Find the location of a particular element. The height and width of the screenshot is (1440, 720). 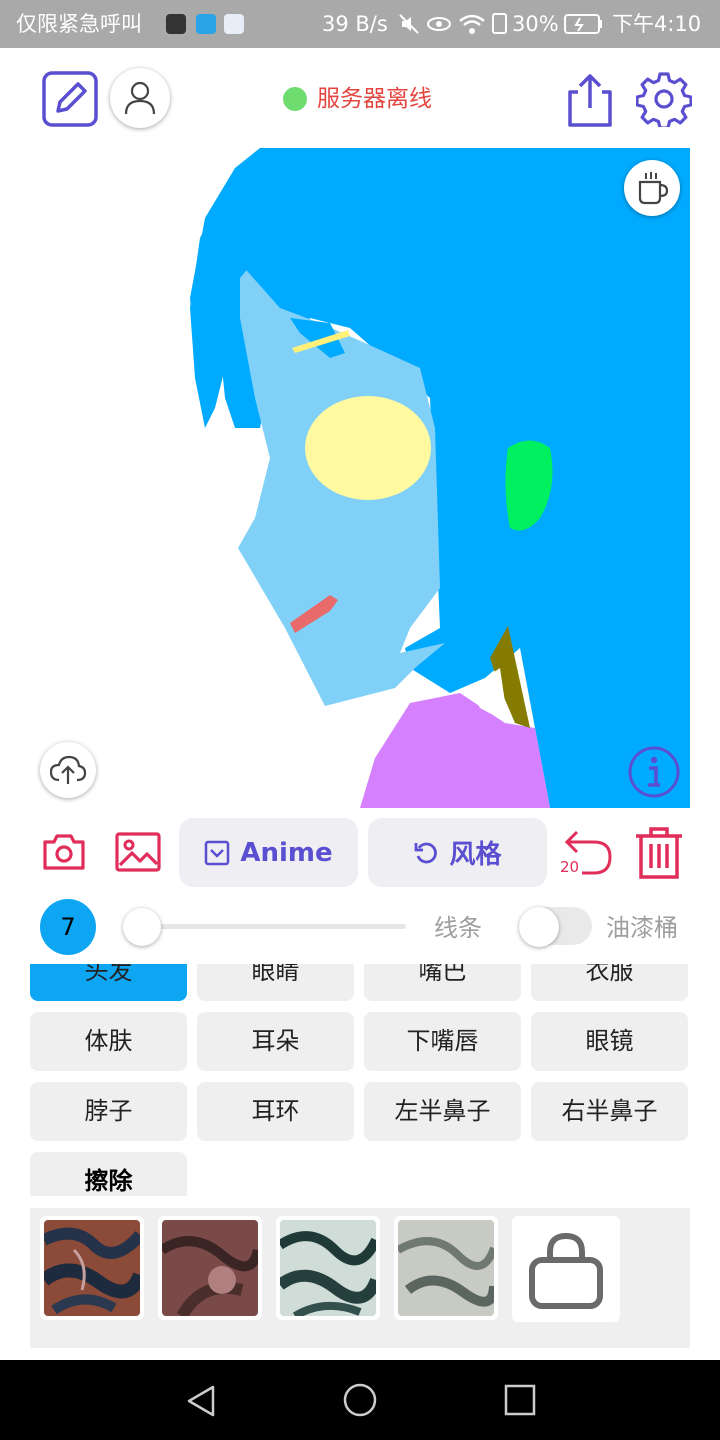

shop-button is located at coordinates (566, 1269).